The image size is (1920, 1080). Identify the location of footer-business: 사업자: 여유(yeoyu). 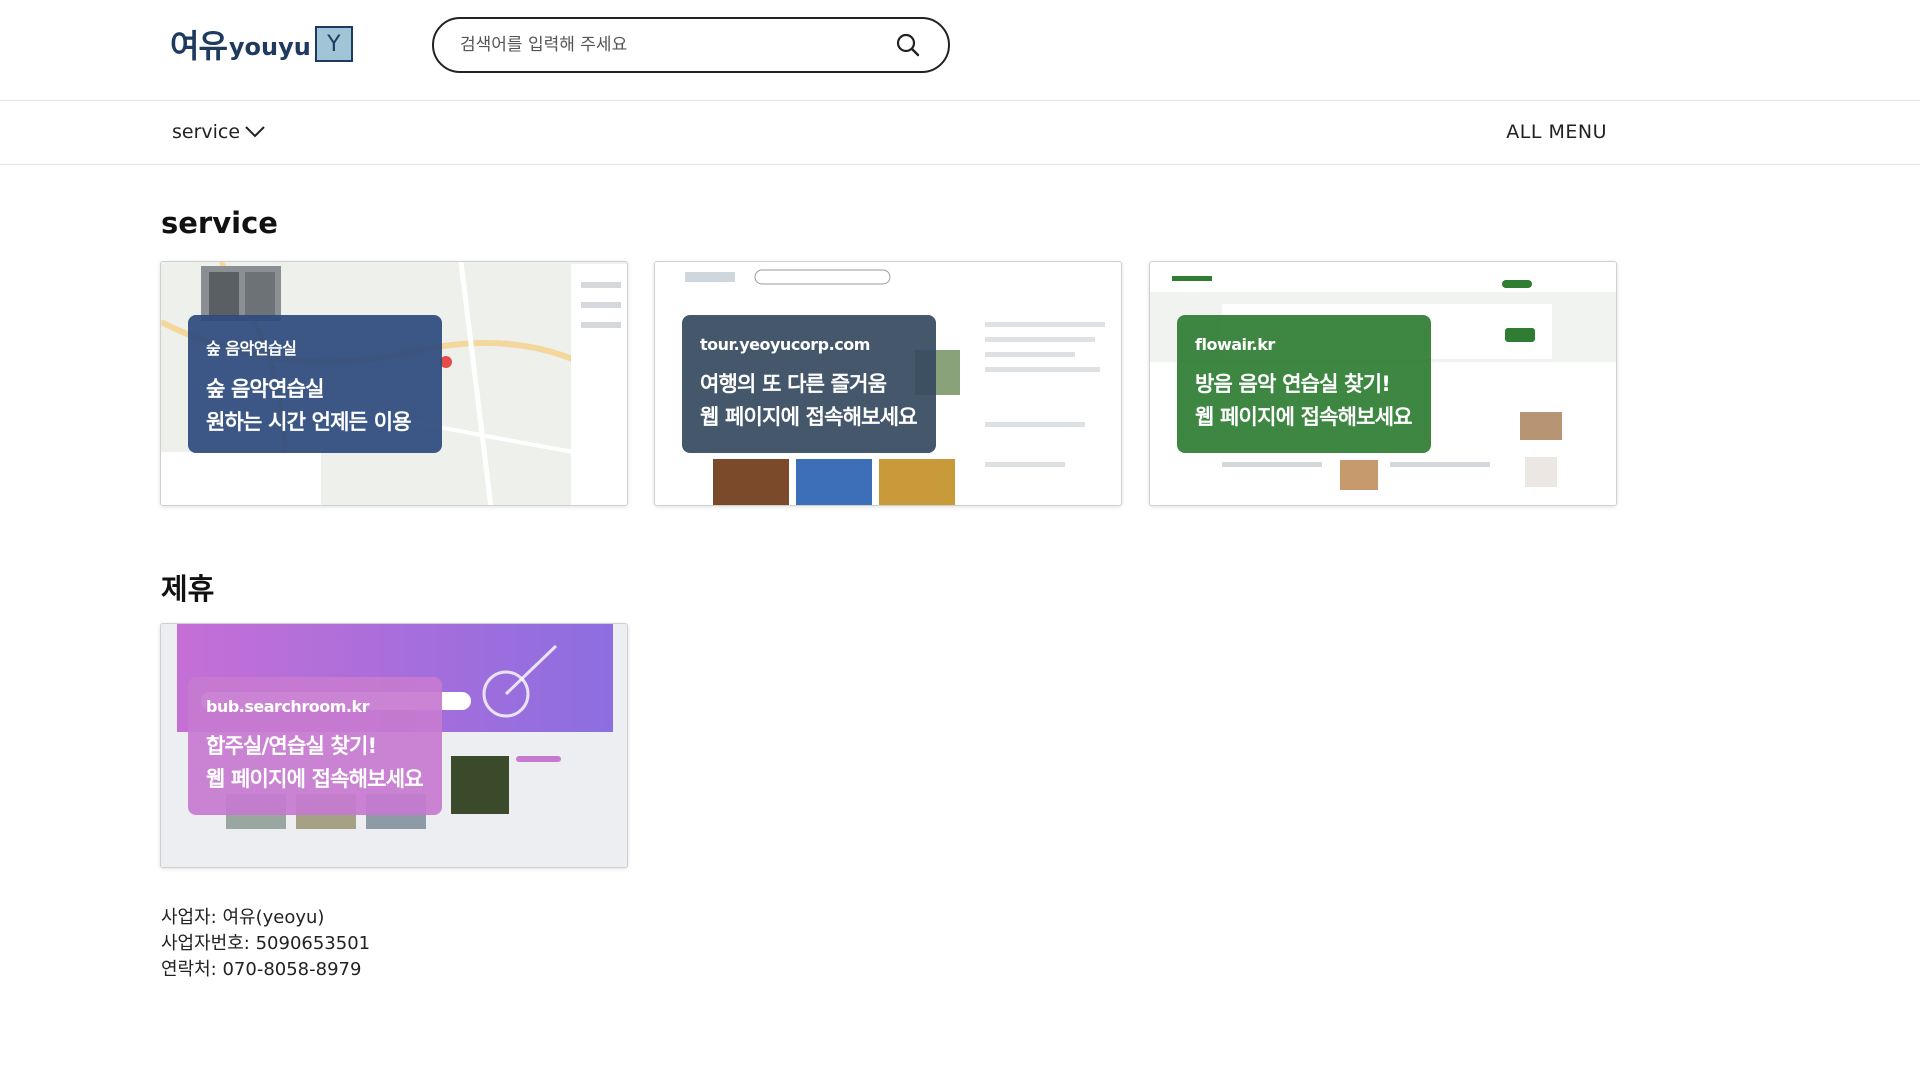
(243, 917).